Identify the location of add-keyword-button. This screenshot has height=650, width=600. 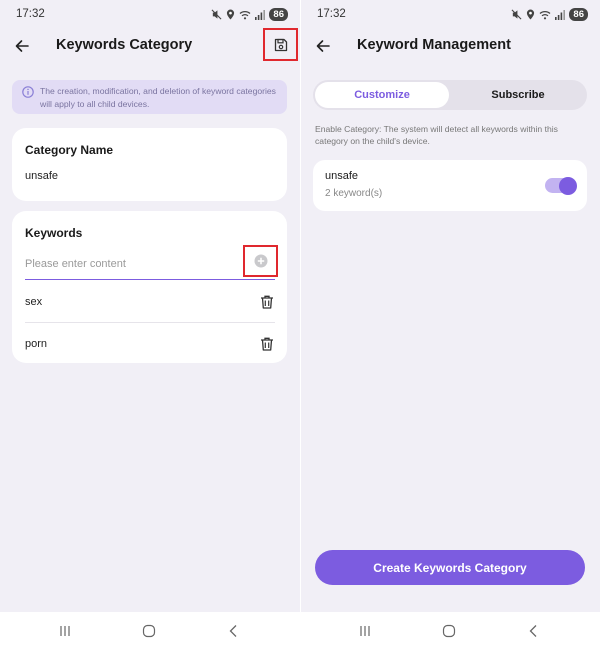
(260, 261).